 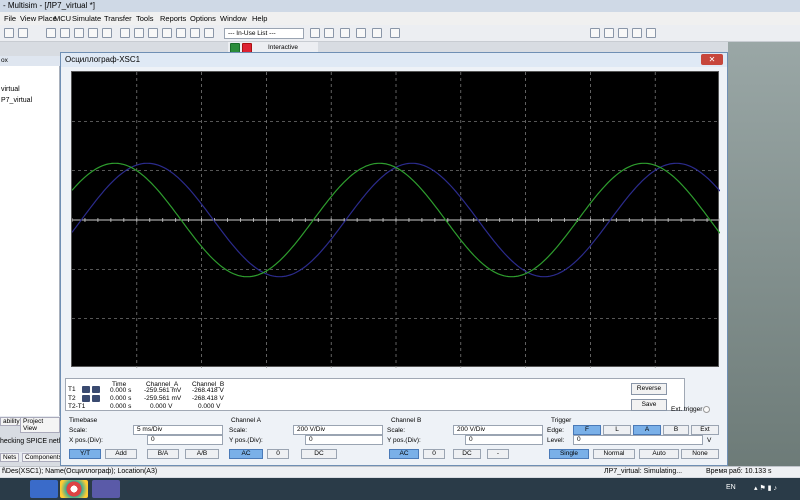 I want to click on t2-left-arrow-icon, so click(x=86, y=398).